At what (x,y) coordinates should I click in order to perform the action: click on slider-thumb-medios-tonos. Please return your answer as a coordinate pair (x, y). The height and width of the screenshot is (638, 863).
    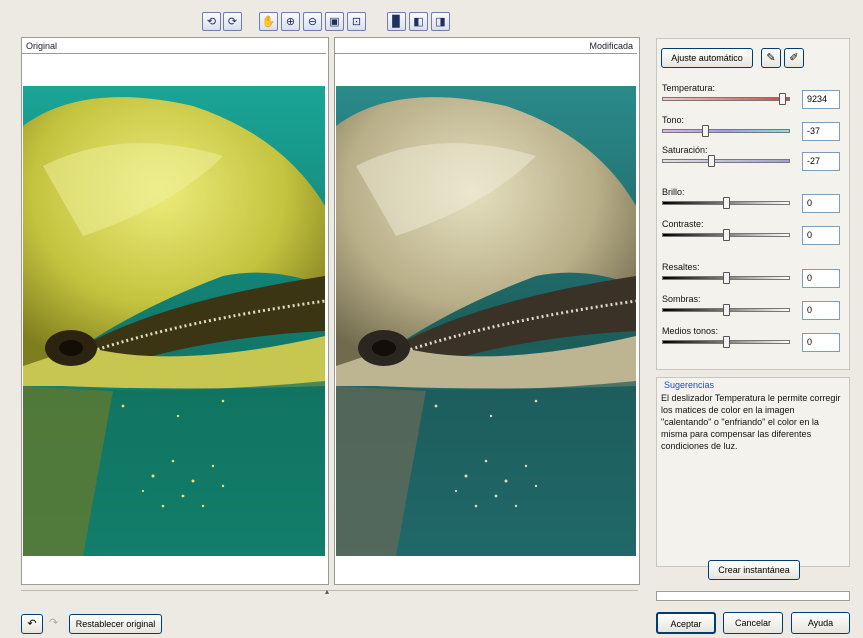
    Looking at the image, I should click on (726, 342).